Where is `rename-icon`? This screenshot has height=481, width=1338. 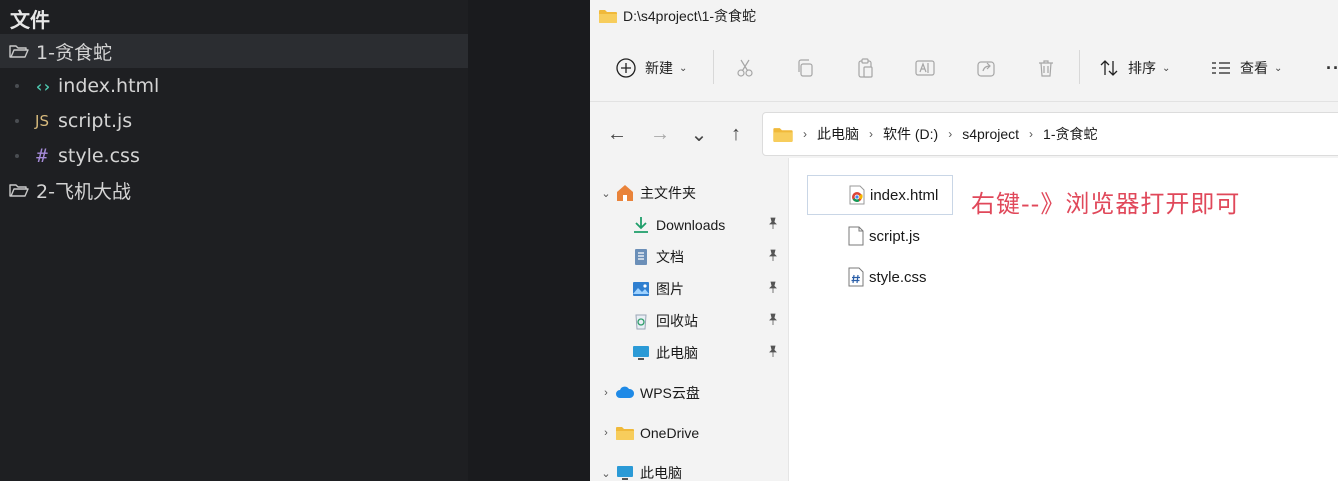
rename-icon is located at coordinates (925, 68).